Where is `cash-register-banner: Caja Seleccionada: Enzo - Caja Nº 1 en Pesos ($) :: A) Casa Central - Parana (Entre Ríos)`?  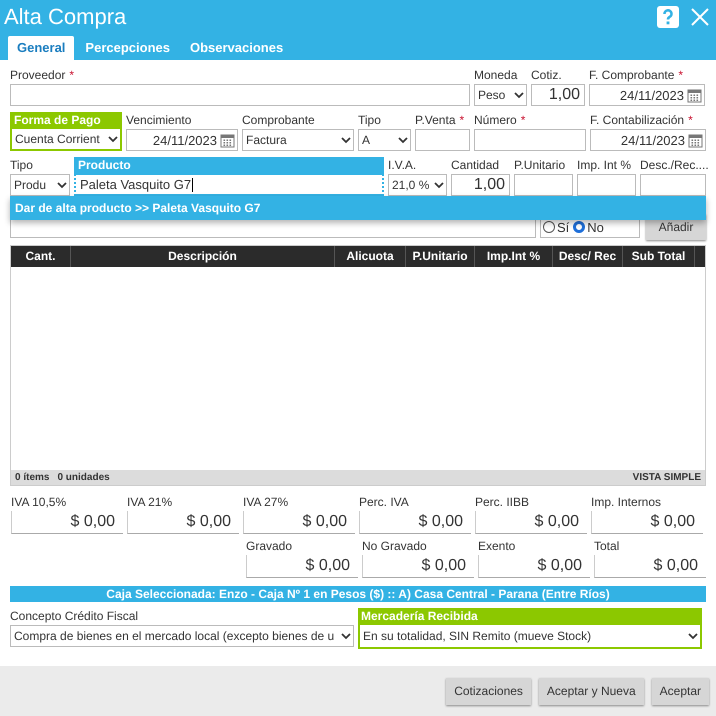 cash-register-banner: Caja Seleccionada: Enzo - Caja Nº 1 en Pesos ($) :: A) Casa Central - Parana (Entre Ríos) is located at coordinates (358, 594).